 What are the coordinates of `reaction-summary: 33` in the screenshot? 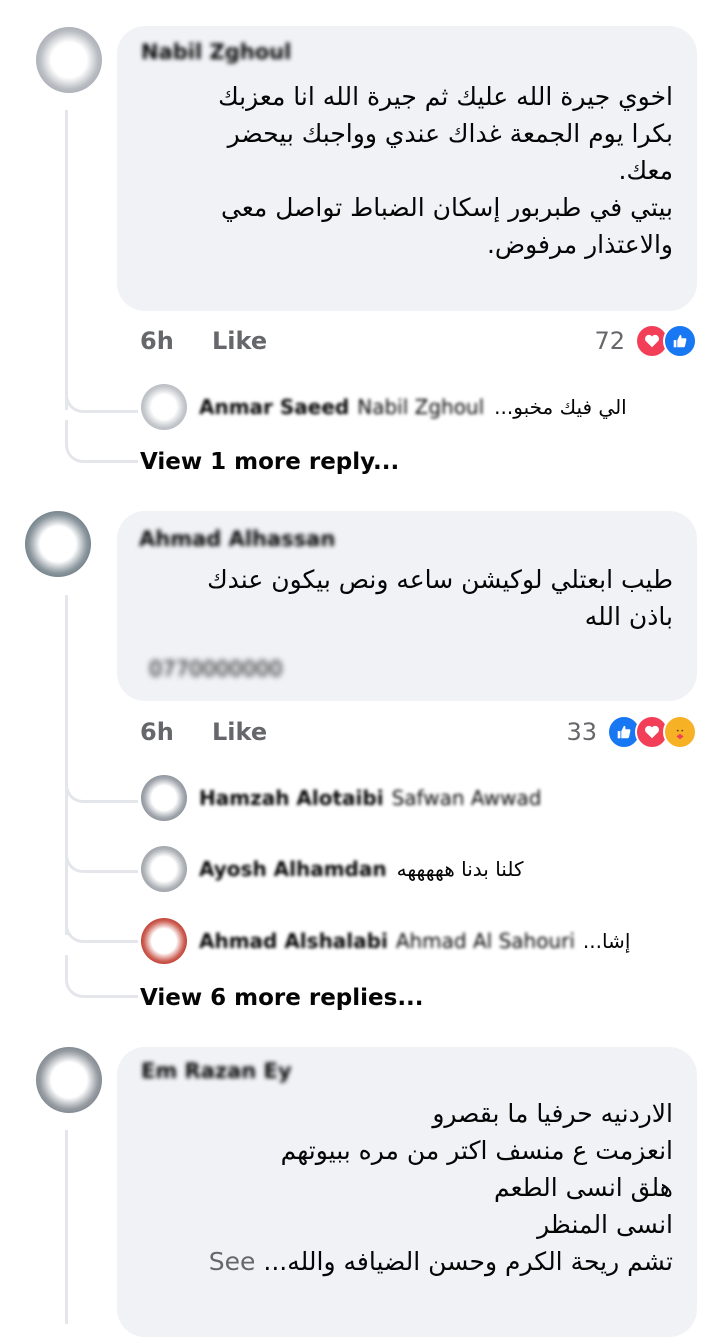 It's located at (631, 732).